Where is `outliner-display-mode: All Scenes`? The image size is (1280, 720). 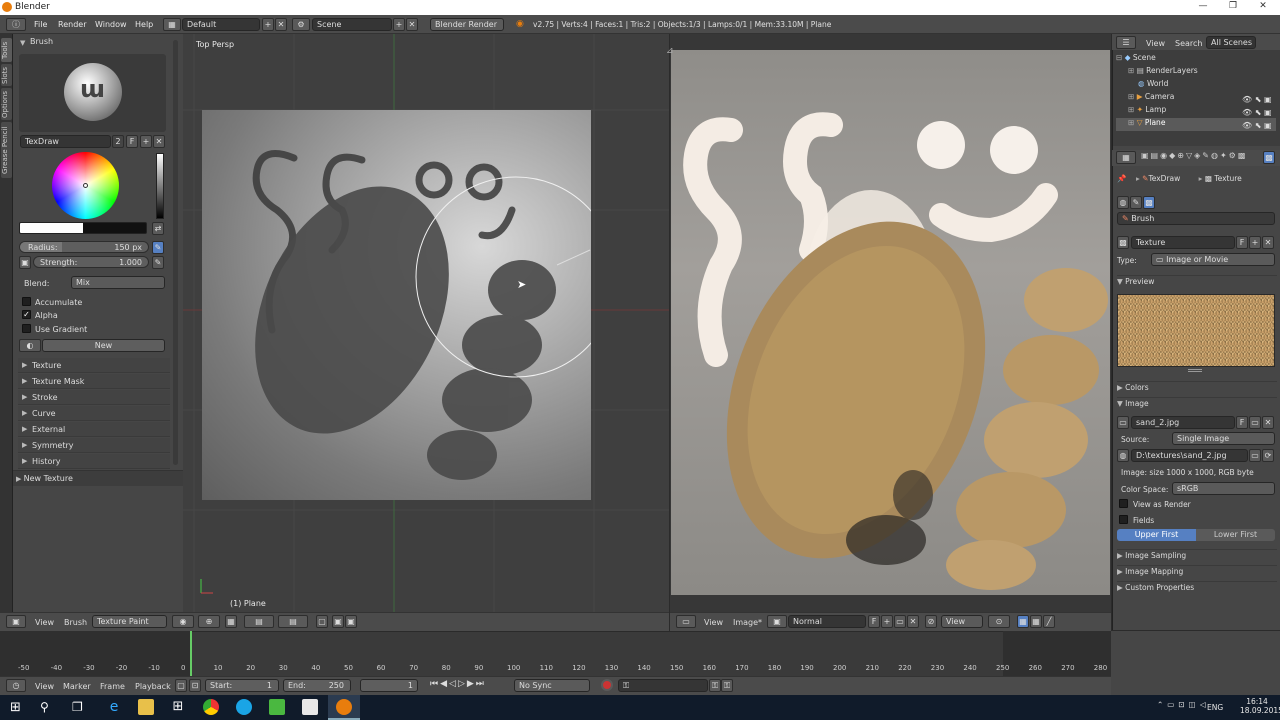
outliner-display-mode: All Scenes is located at coordinates (1231, 42).